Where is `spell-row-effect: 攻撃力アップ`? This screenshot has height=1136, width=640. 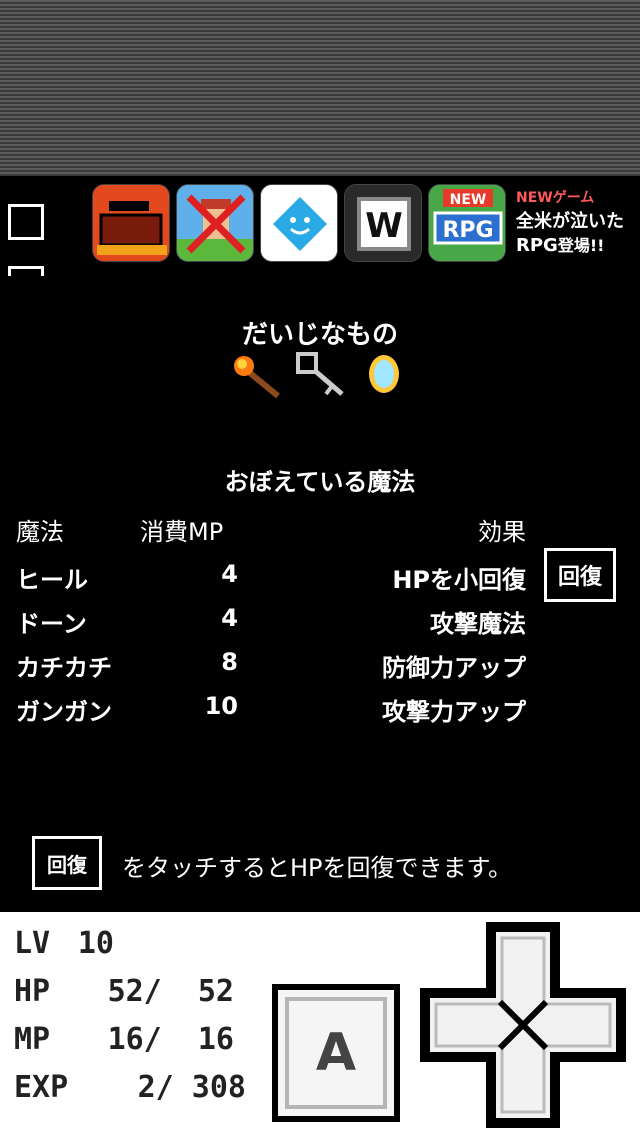 spell-row-effect: 攻撃力アップ is located at coordinates (454, 712).